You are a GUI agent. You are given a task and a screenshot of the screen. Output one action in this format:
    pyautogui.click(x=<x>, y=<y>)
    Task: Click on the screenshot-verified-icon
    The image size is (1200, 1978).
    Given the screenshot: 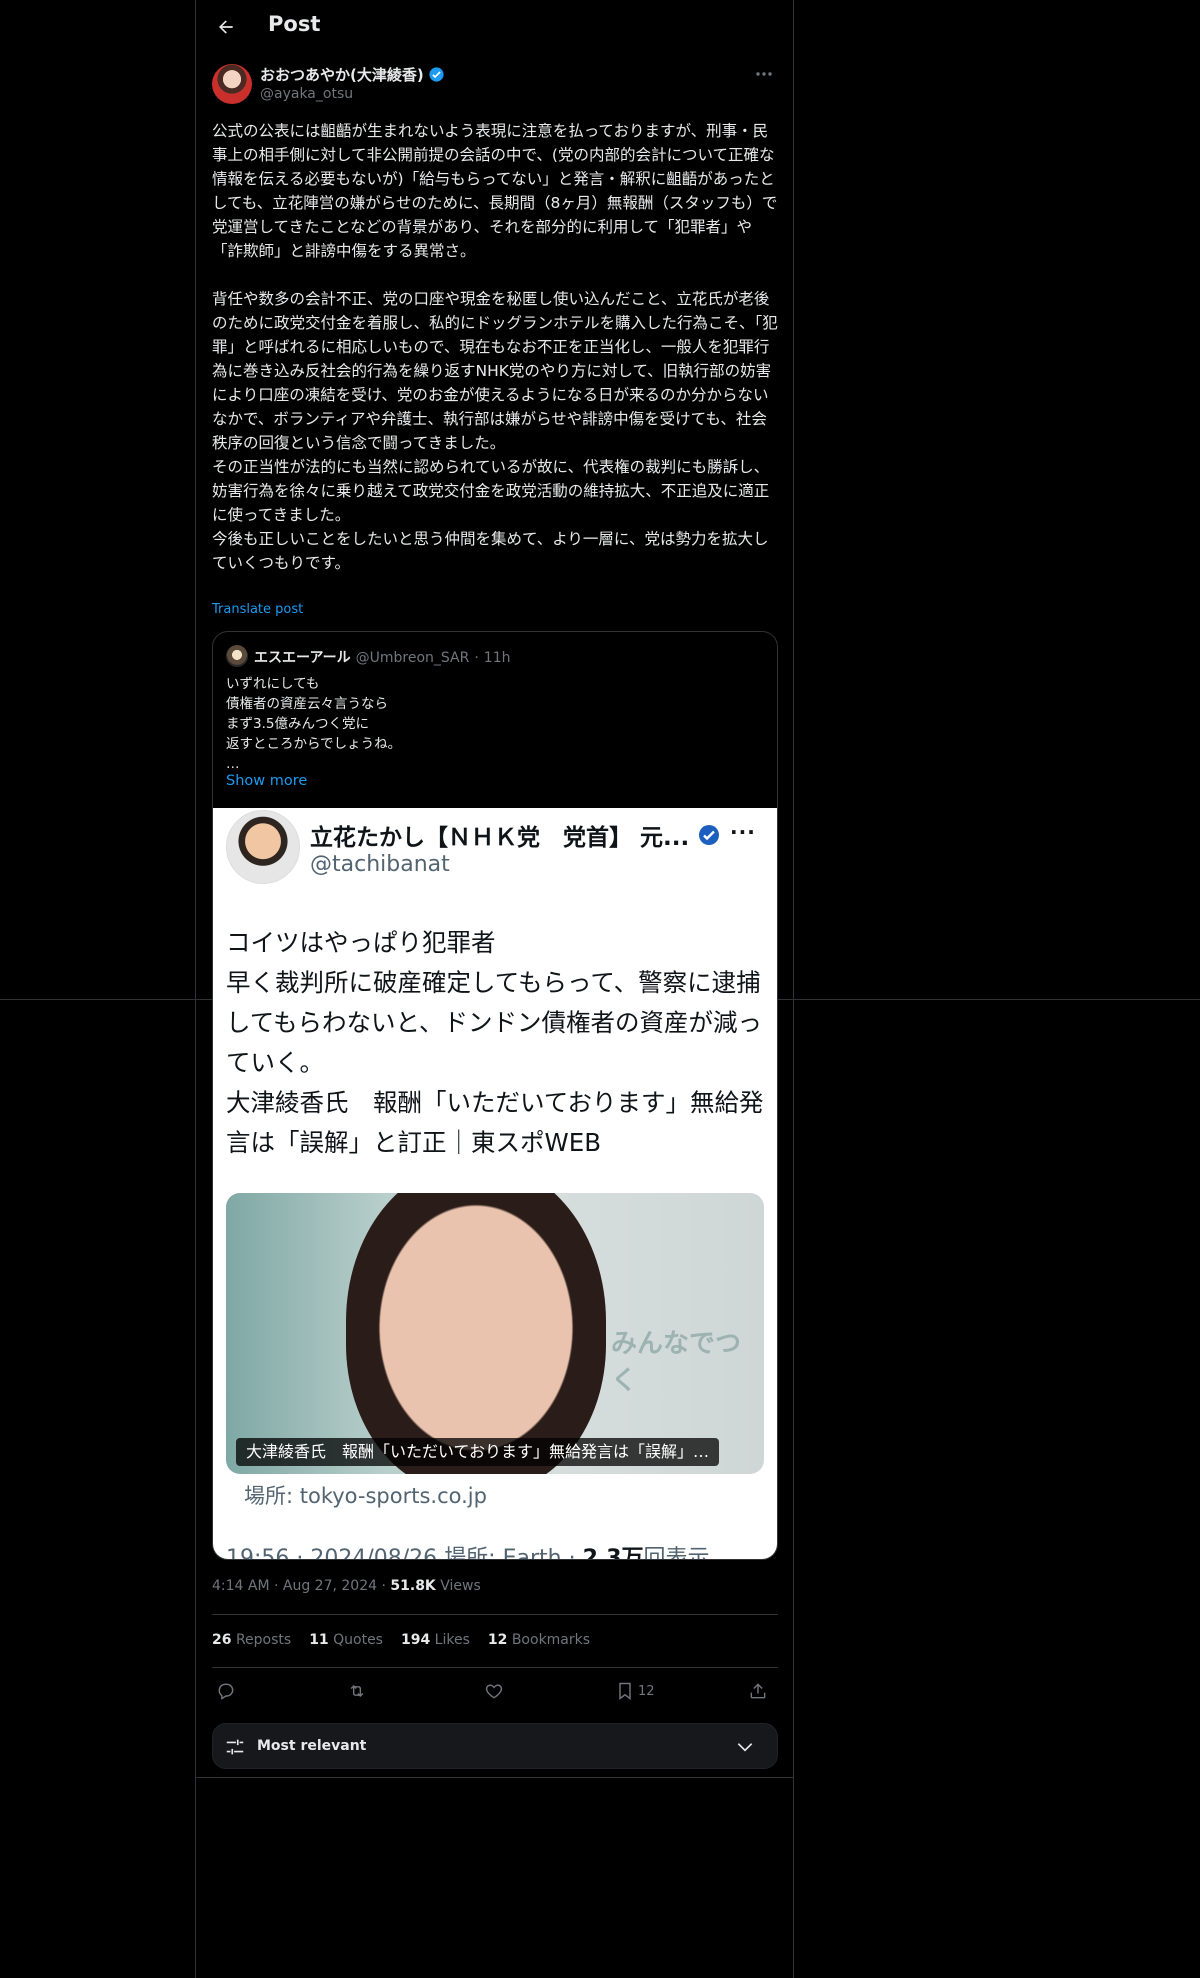 What is the action you would take?
    pyautogui.click(x=709, y=835)
    